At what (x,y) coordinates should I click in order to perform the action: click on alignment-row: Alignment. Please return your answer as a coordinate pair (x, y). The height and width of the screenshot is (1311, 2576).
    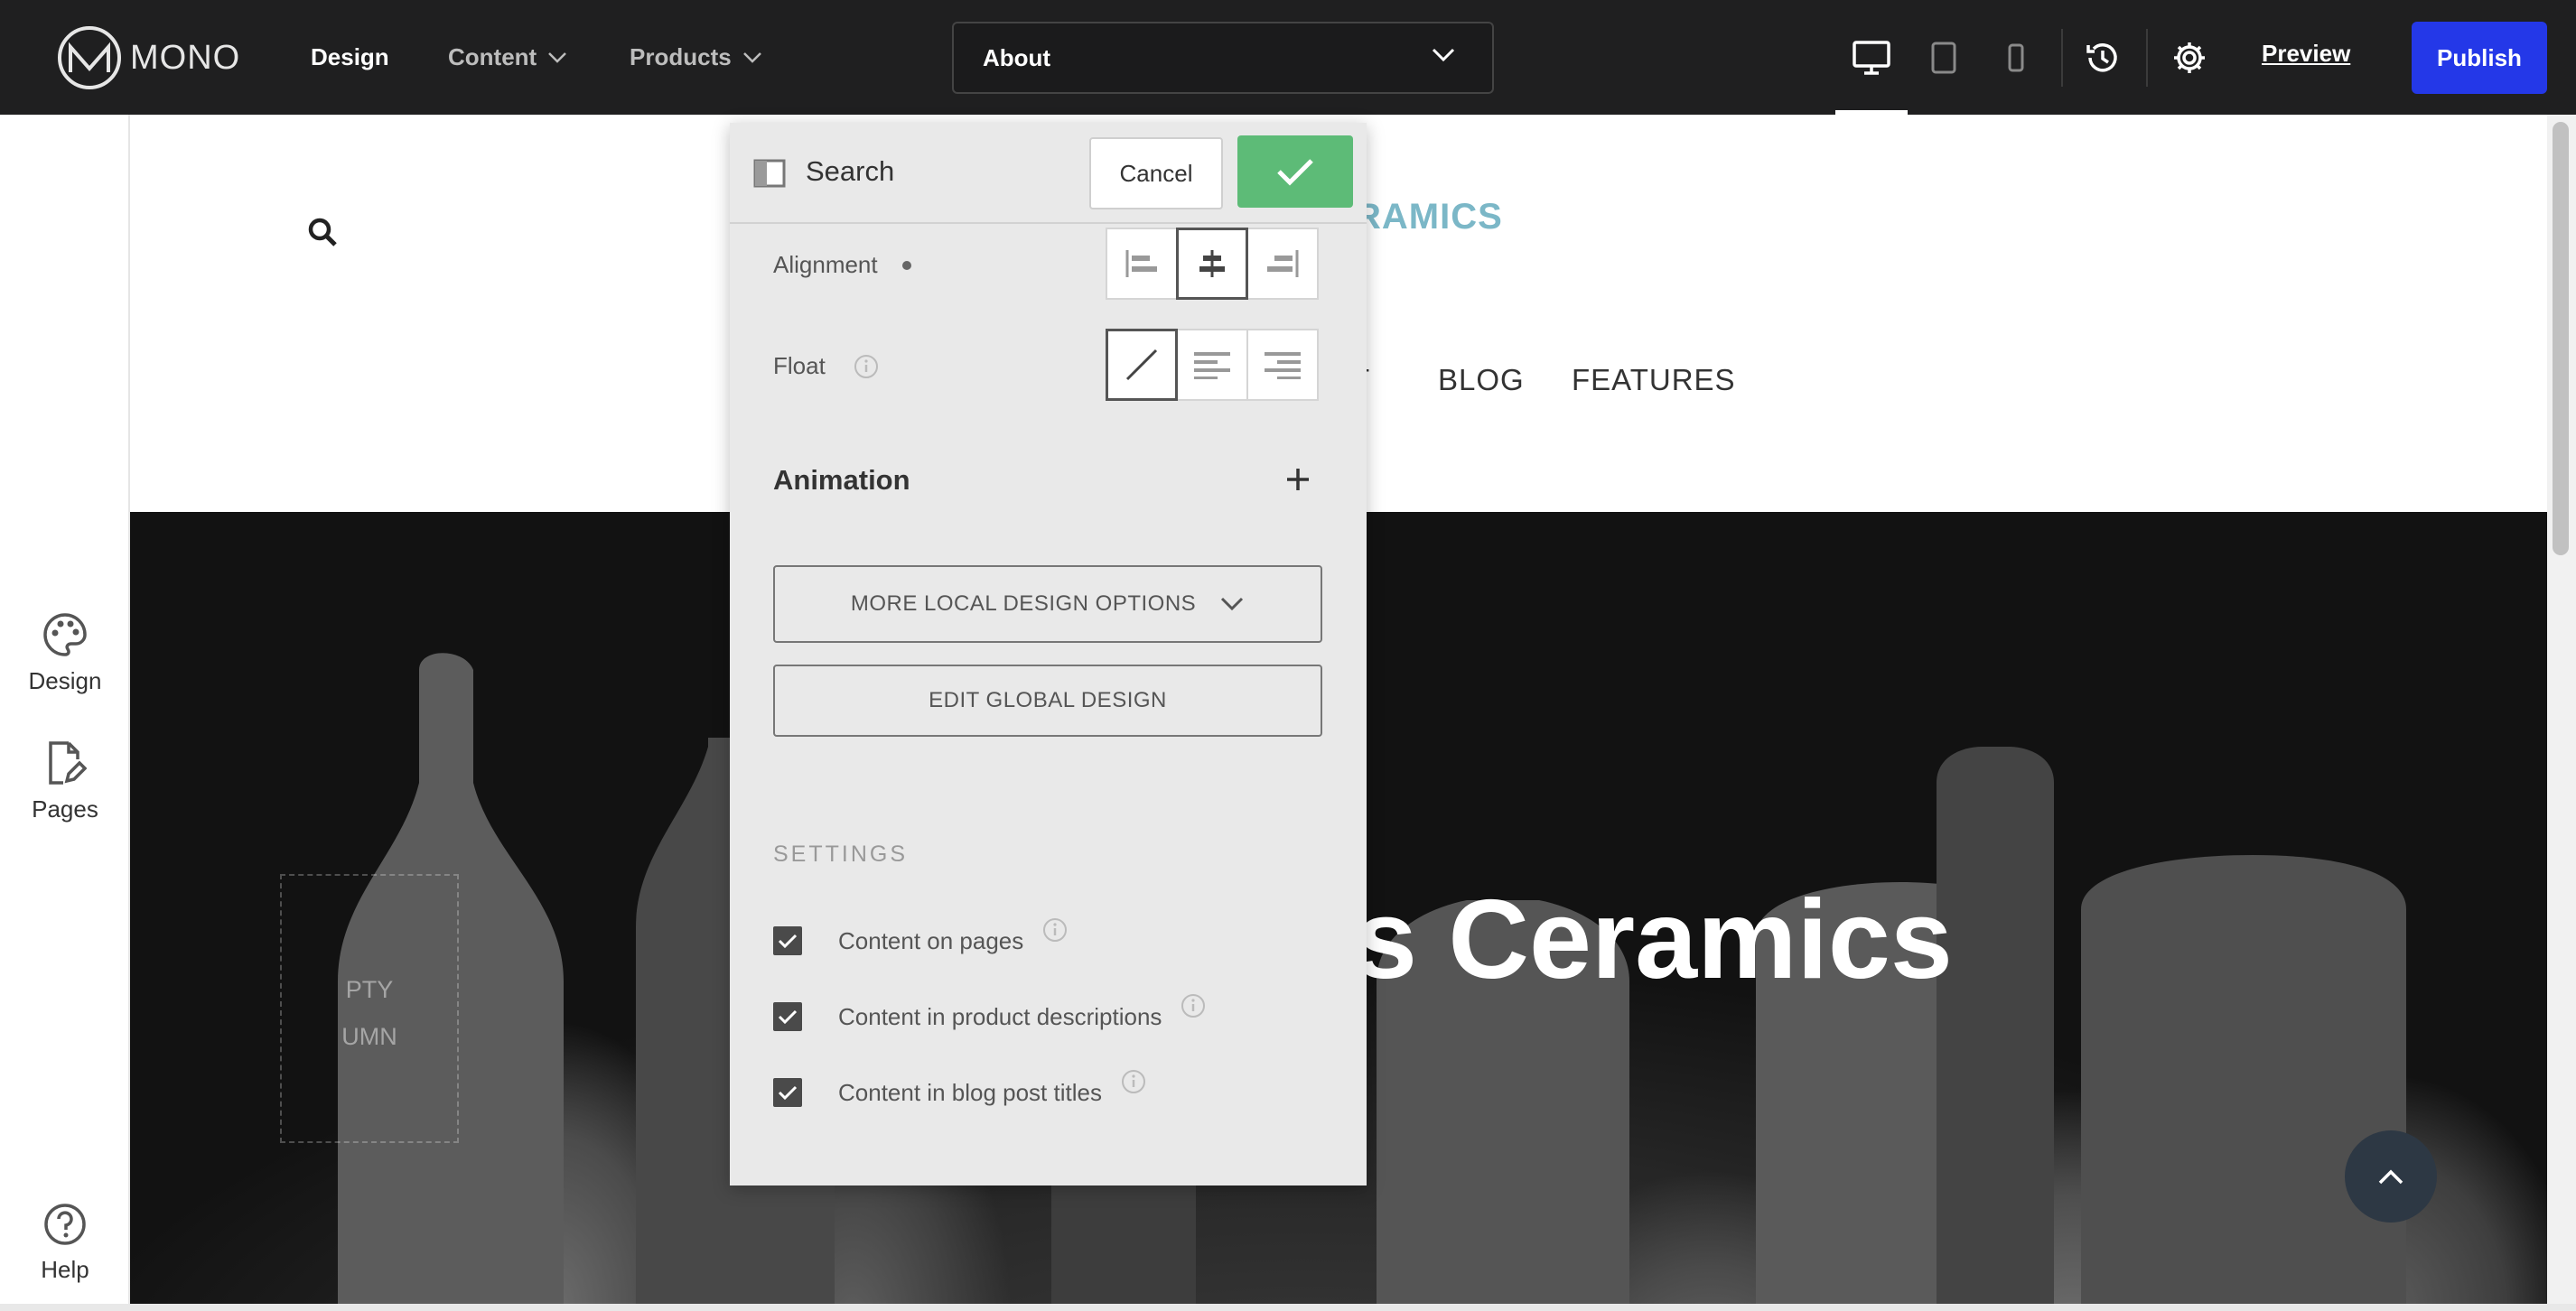
    Looking at the image, I should click on (842, 265).